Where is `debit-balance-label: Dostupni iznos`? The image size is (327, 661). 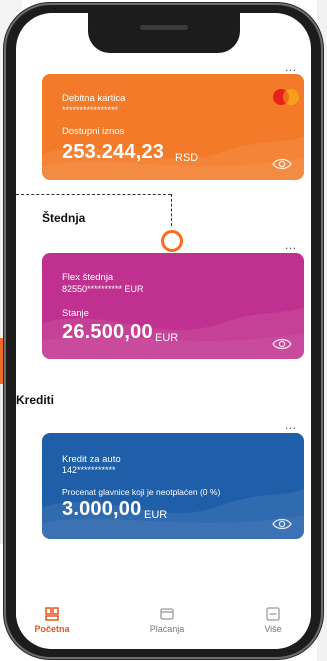 debit-balance-label: Dostupni iznos is located at coordinates (93, 131).